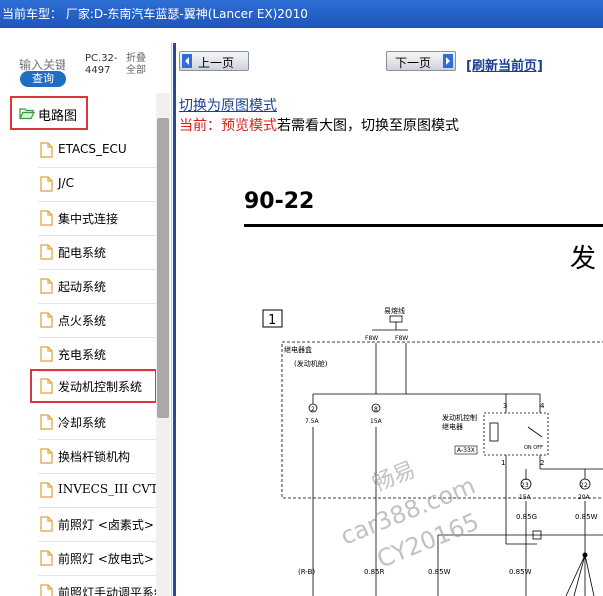  What do you see at coordinates (298, 349) in the screenshot?
I see `relay-box-label: 继电器盒` at bounding box center [298, 349].